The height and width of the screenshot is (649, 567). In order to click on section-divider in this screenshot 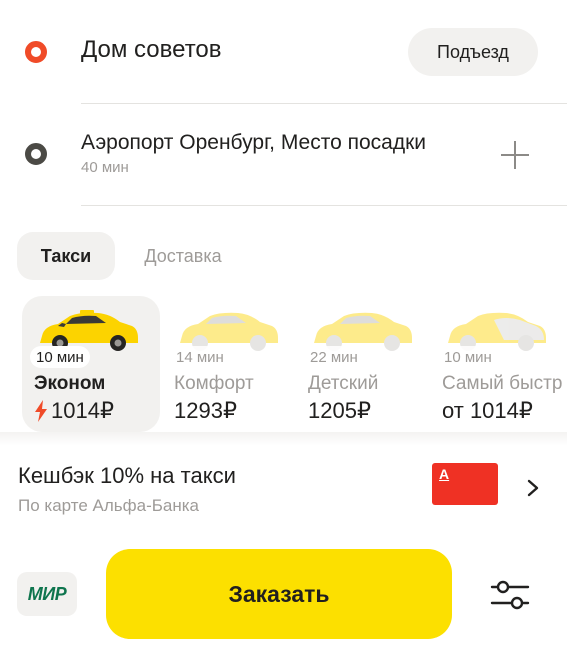, I will do `click(283, 439)`.